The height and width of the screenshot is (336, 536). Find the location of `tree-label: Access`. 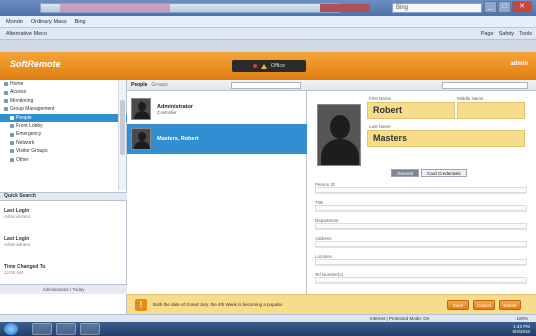

tree-label: Access is located at coordinates (18, 92).